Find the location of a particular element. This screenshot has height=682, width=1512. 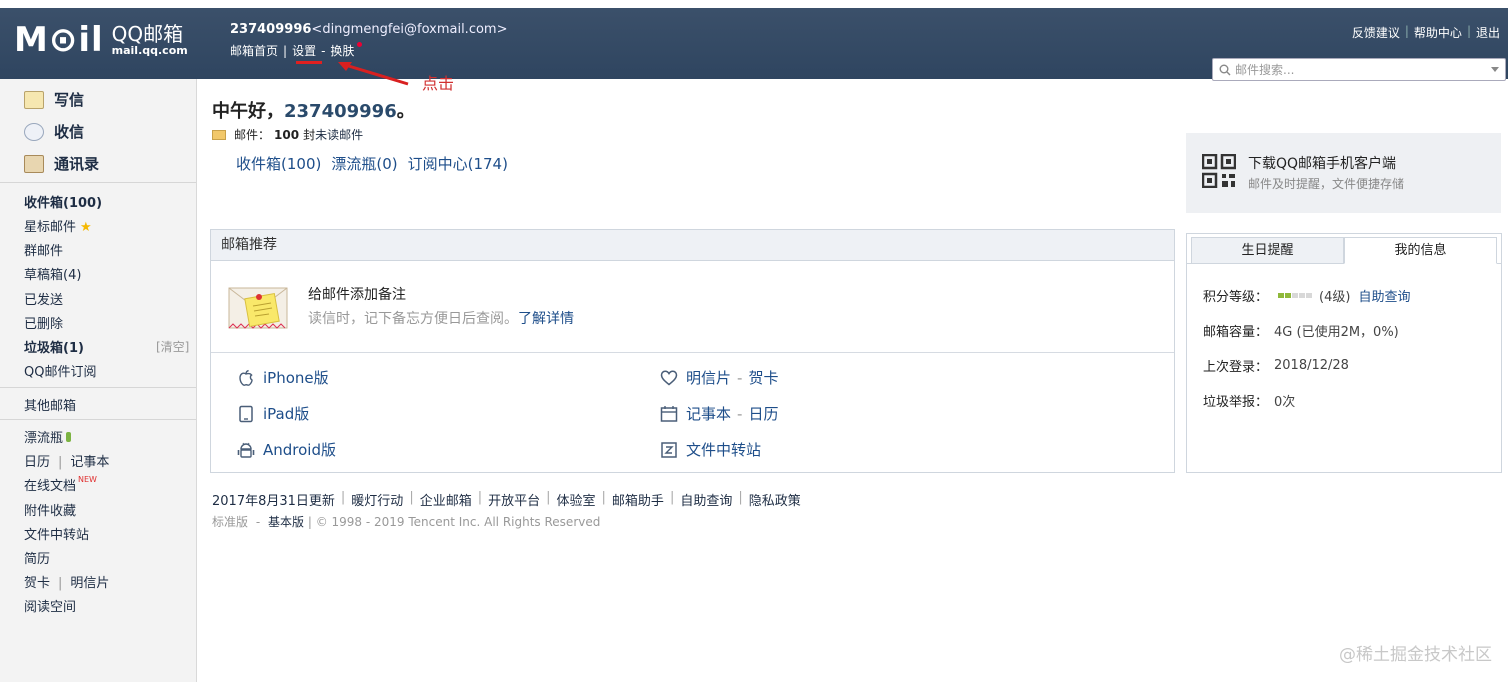

reading-space-link: 阅读空间 is located at coordinates (50, 605).